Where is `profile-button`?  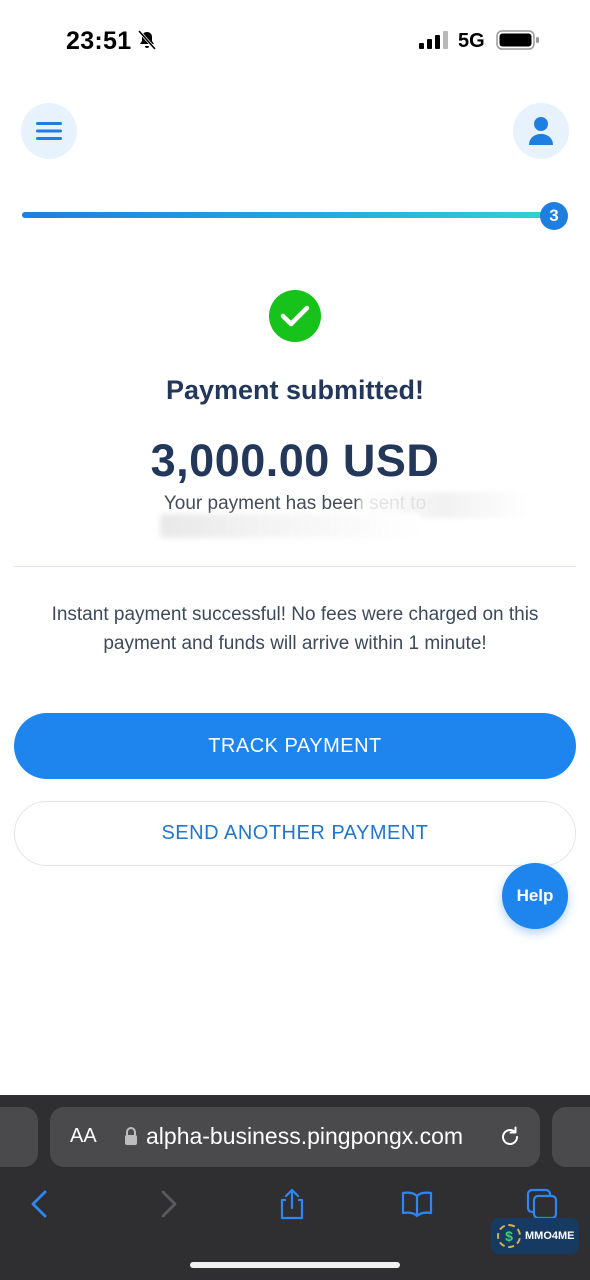
profile-button is located at coordinates (541, 131).